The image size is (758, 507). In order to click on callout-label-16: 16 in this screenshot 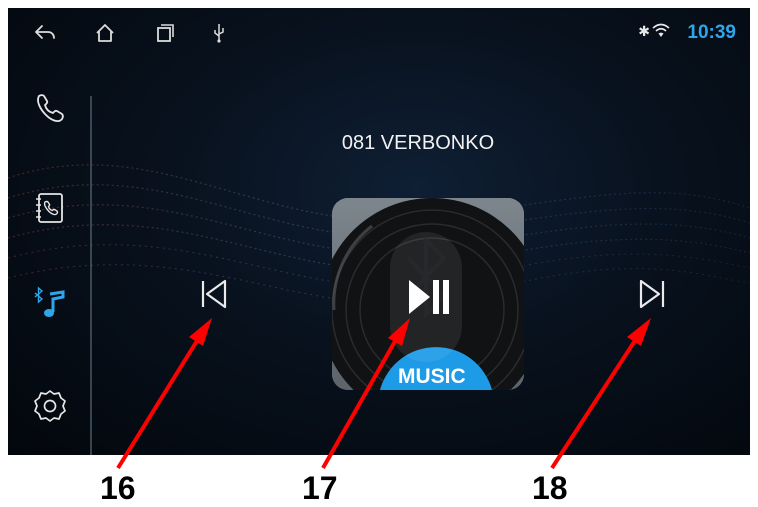, I will do `click(118, 488)`.